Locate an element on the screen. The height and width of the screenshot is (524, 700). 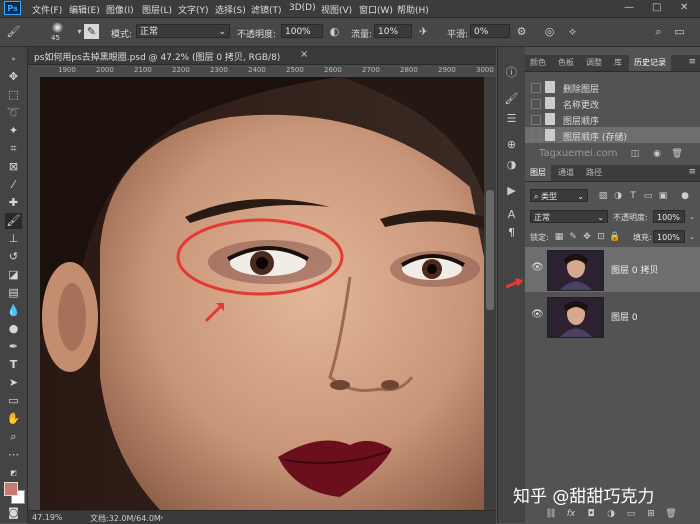
history-brush-tool-icon: ↺ is located at coordinates (13, 257).